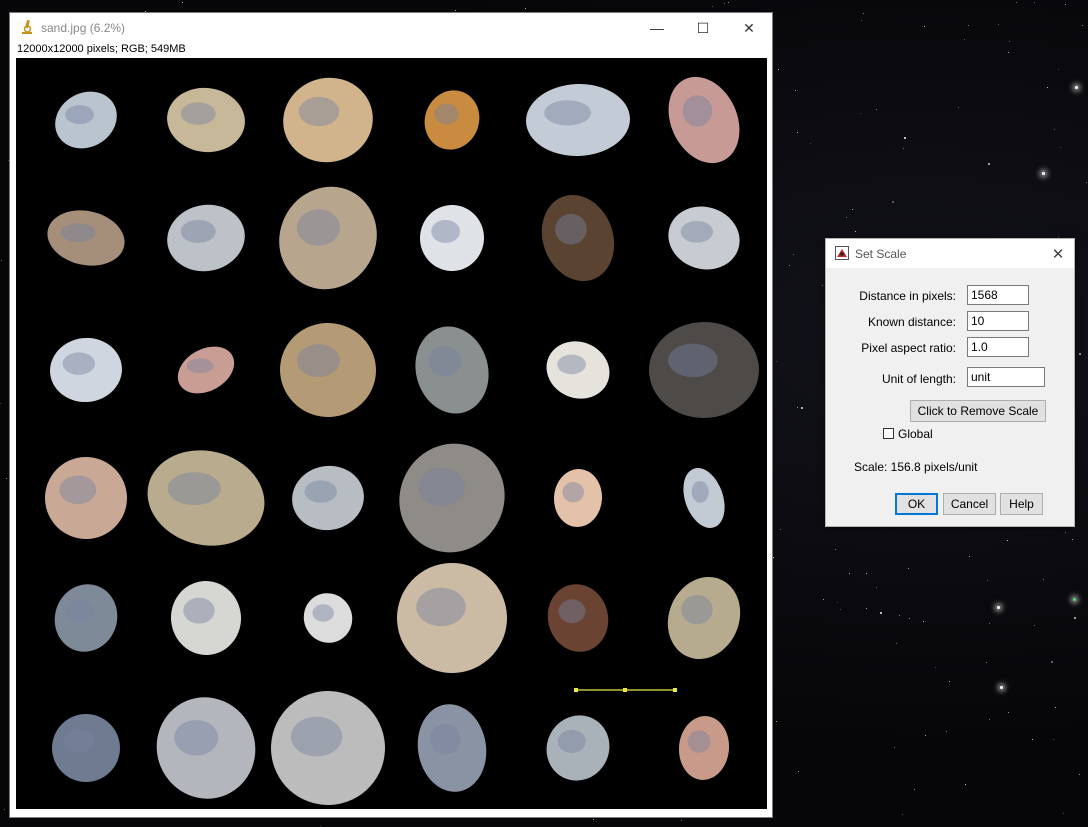 This screenshot has width=1088, height=827. Describe the element at coordinates (998, 347) in the screenshot. I see `pixel-aspect-ratio-field` at that location.